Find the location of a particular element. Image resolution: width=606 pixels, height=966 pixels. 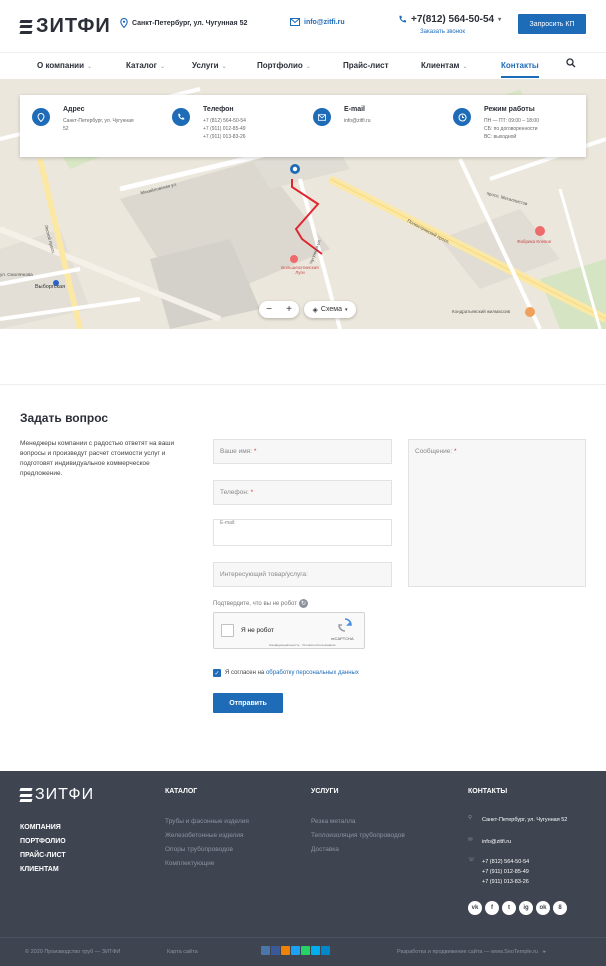

contact-card-title: E-mail is located at coordinates (355, 109).